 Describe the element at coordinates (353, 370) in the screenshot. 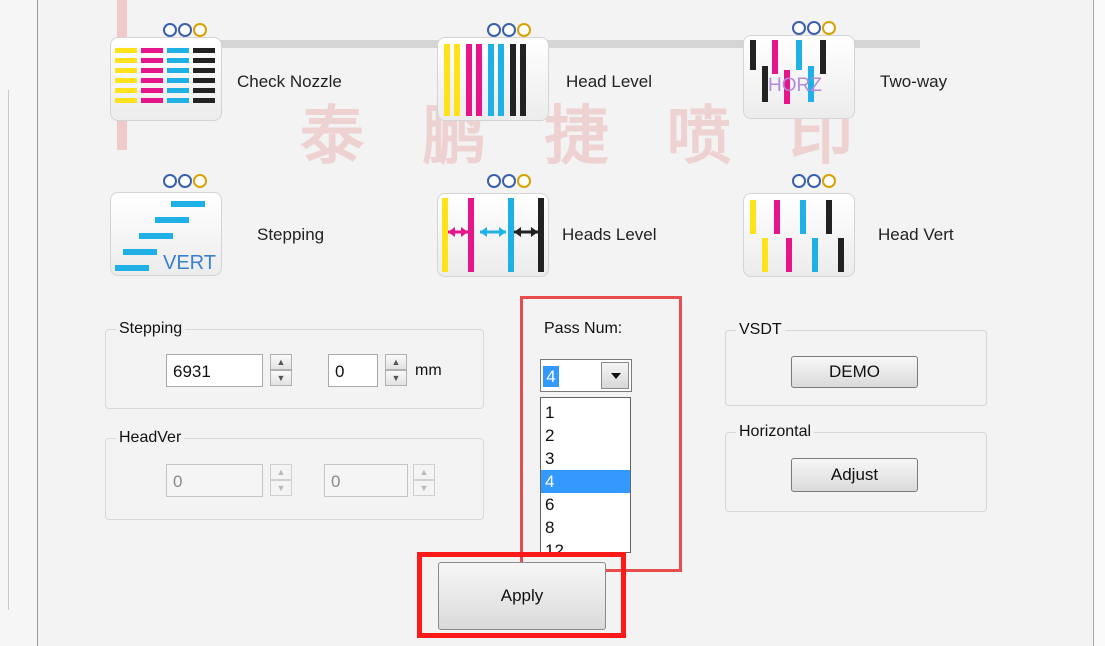

I see `stepping-offset-field: 0` at that location.